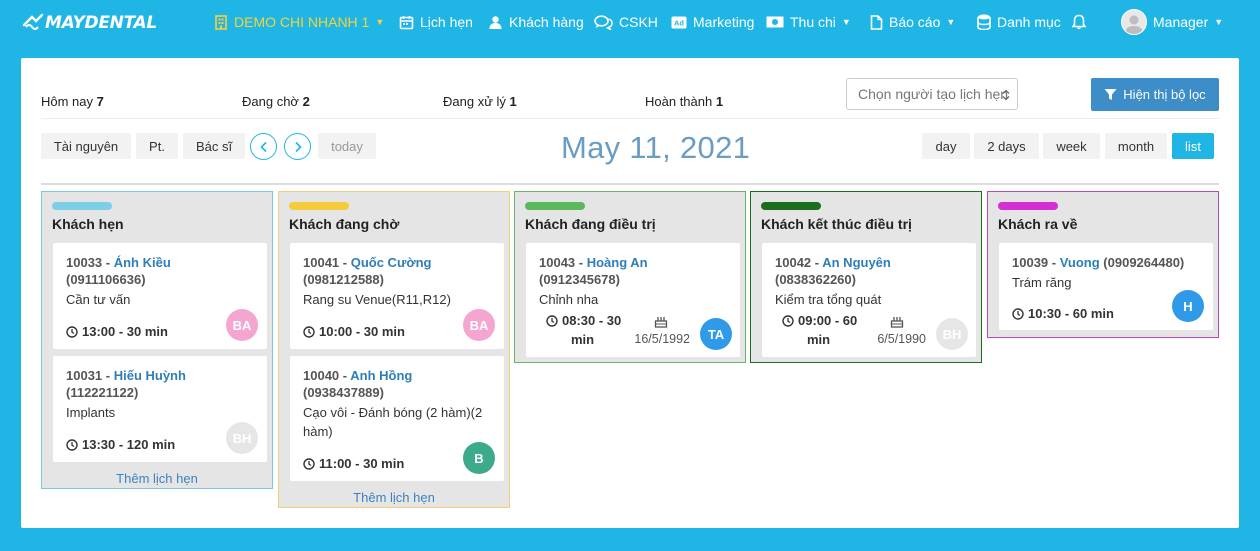 Image resolution: width=1260 pixels, height=551 pixels. I want to click on resource-button: Tài nguyên, so click(86, 146).